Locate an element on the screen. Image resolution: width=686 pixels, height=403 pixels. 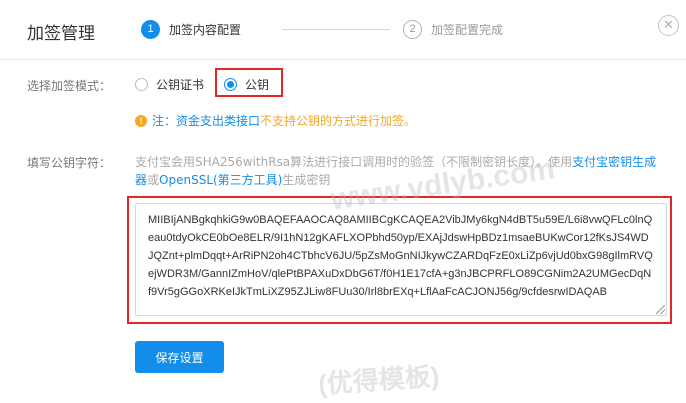
step-1-label: 加签内容配置 is located at coordinates (205, 29).